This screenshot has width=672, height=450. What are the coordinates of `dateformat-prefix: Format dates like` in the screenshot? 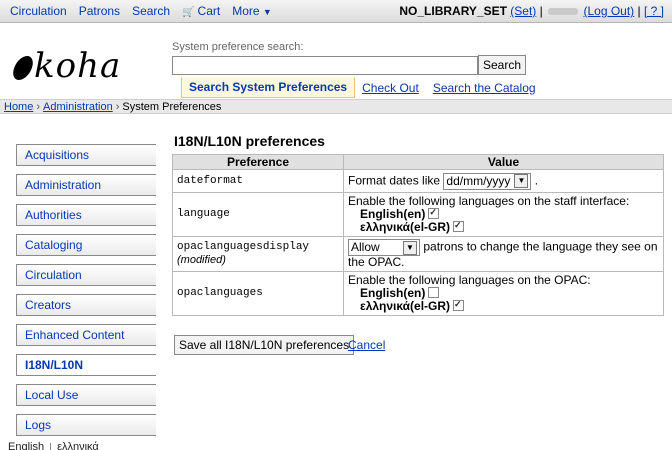 It's located at (394, 180).